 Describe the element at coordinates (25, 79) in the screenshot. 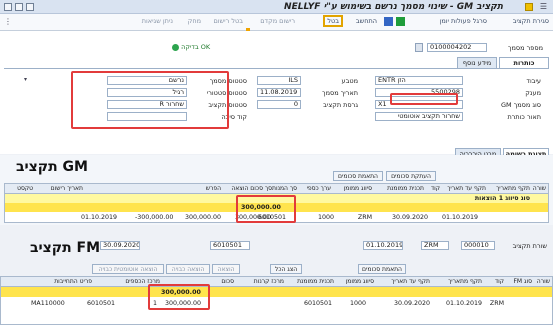

I see `dropdown-icon: ▾` at that location.